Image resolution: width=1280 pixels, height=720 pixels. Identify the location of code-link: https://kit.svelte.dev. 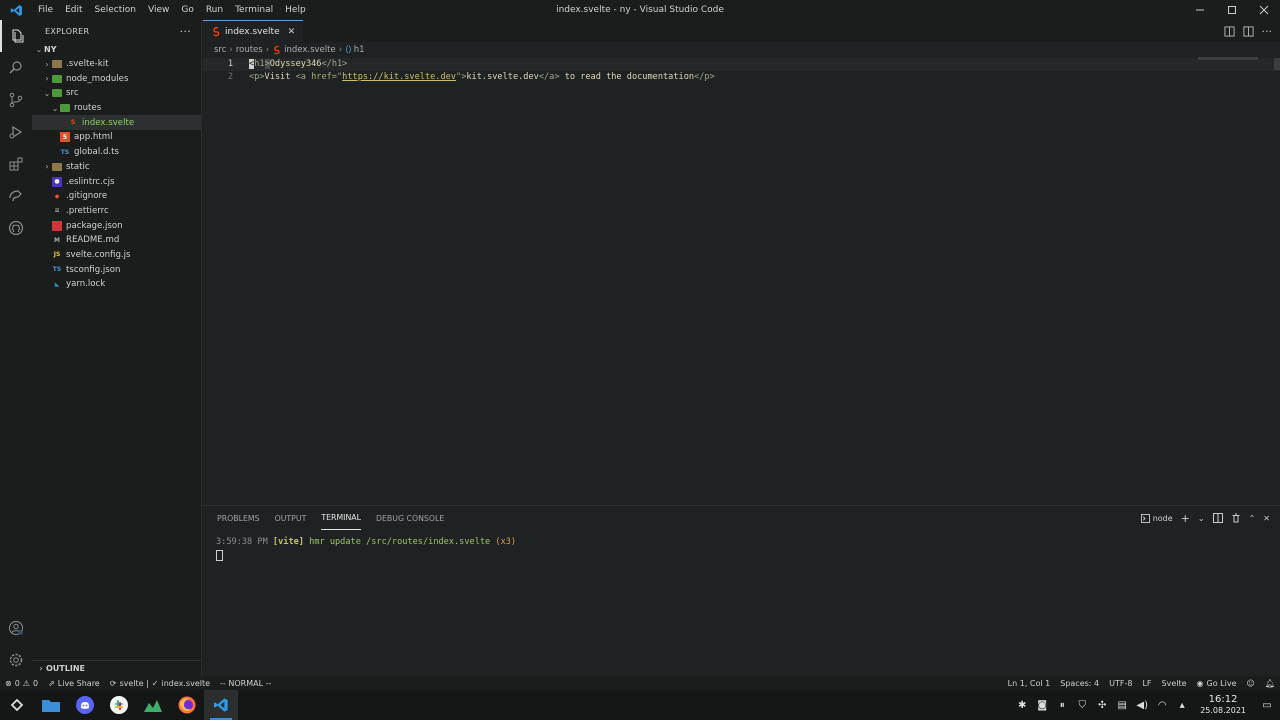
(399, 77).